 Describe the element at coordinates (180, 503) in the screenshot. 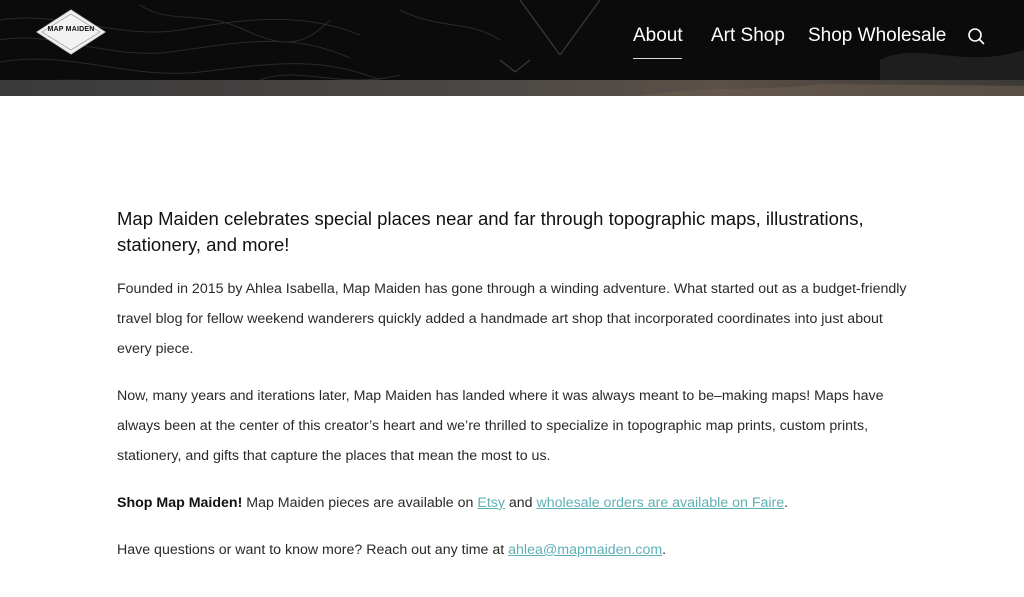

I see `shop-heading: Shop Map Maiden!` at that location.